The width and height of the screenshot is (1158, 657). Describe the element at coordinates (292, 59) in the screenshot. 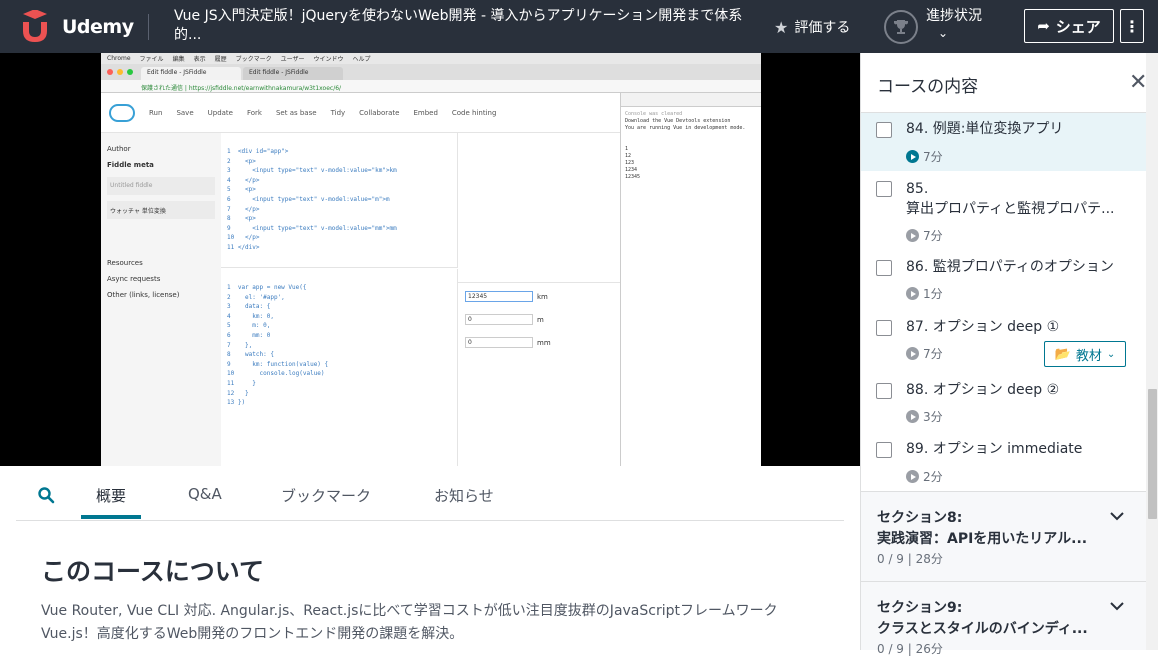

I see `mac-menu-item: ユーザー` at that location.